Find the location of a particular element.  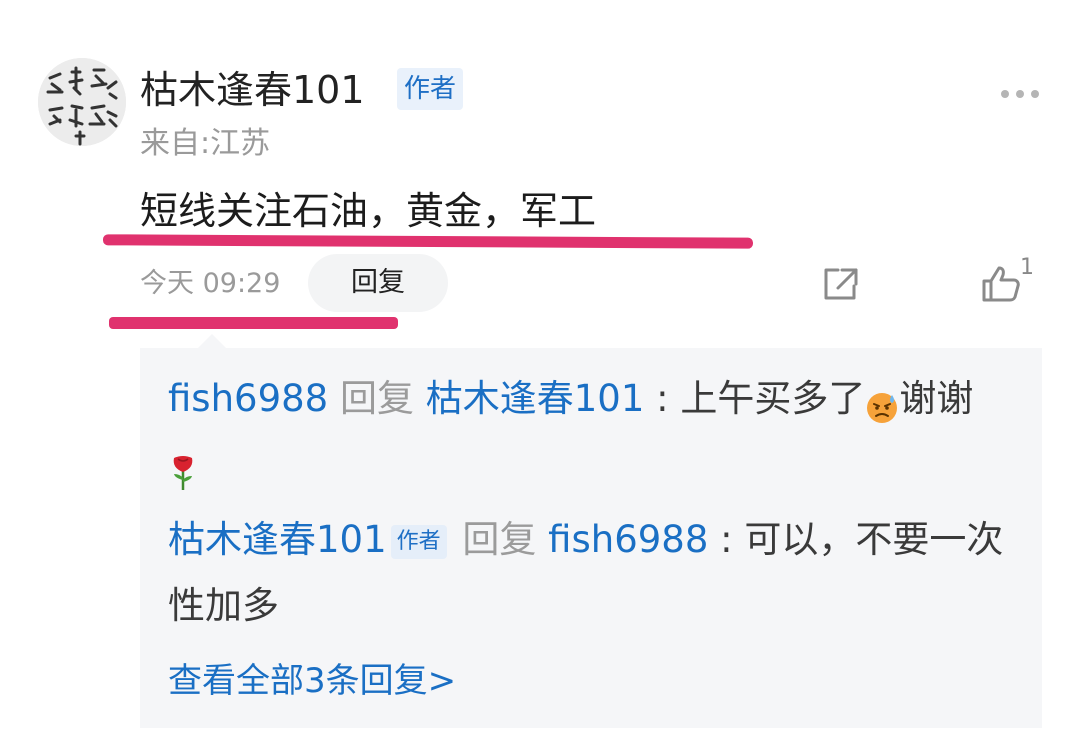

rose-emoji-icon is located at coordinates (183, 468).